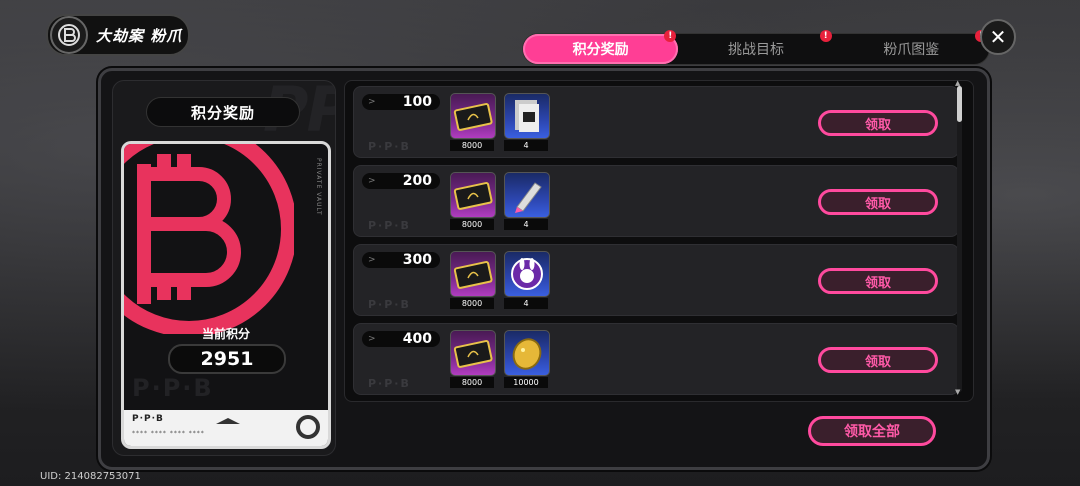 Image resolution: width=1080 pixels, height=486 pixels. Describe the element at coordinates (227, 359) in the screenshot. I see `score-value: 2951` at that location.